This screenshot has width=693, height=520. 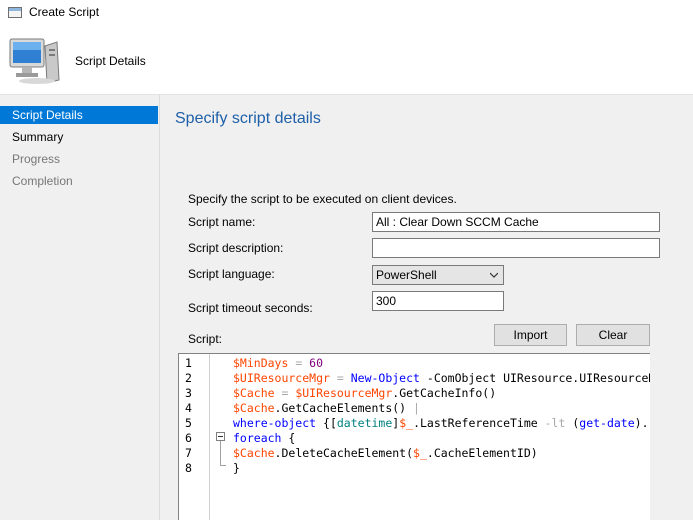 I want to click on code-token: -ComObject, so click(x=461, y=378).